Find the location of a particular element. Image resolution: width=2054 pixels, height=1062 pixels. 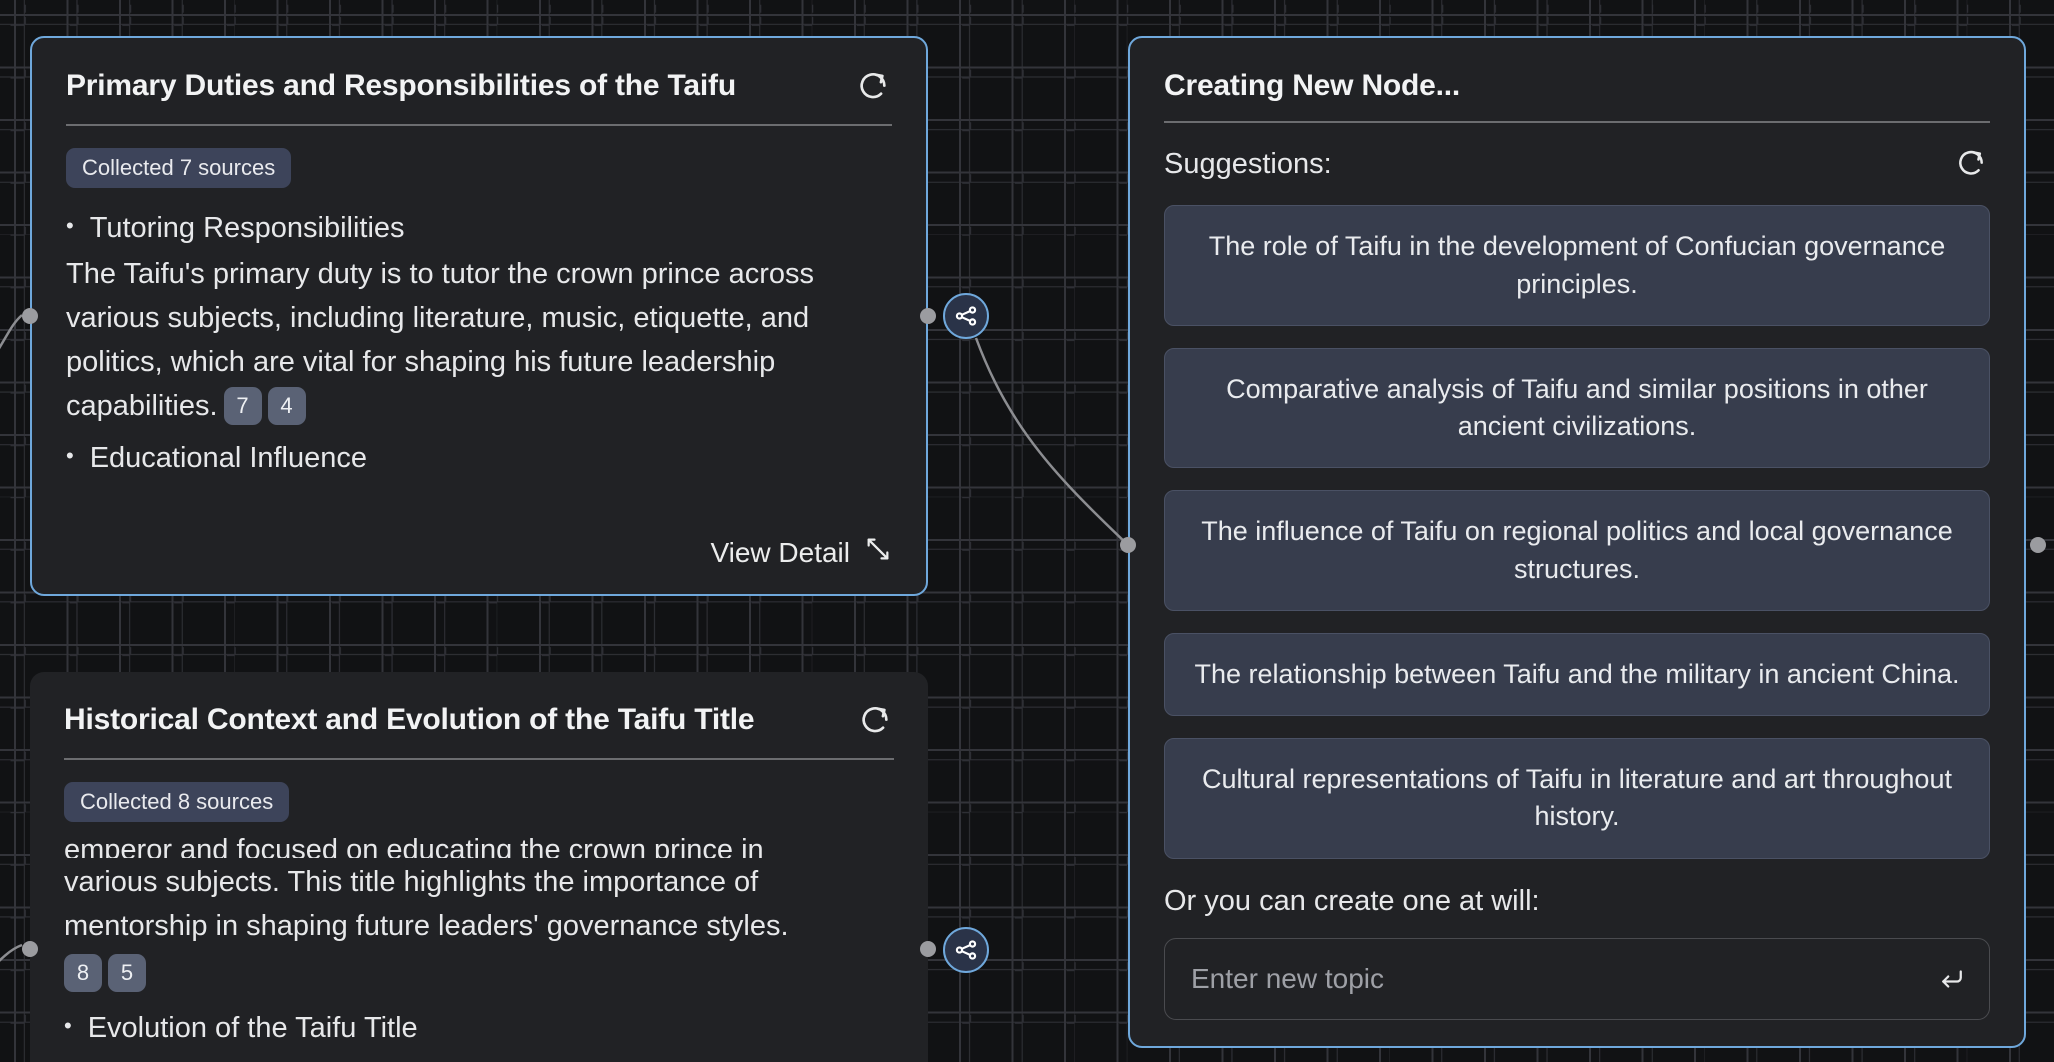

bullet-item: • Educational Influence is located at coordinates (479, 458).